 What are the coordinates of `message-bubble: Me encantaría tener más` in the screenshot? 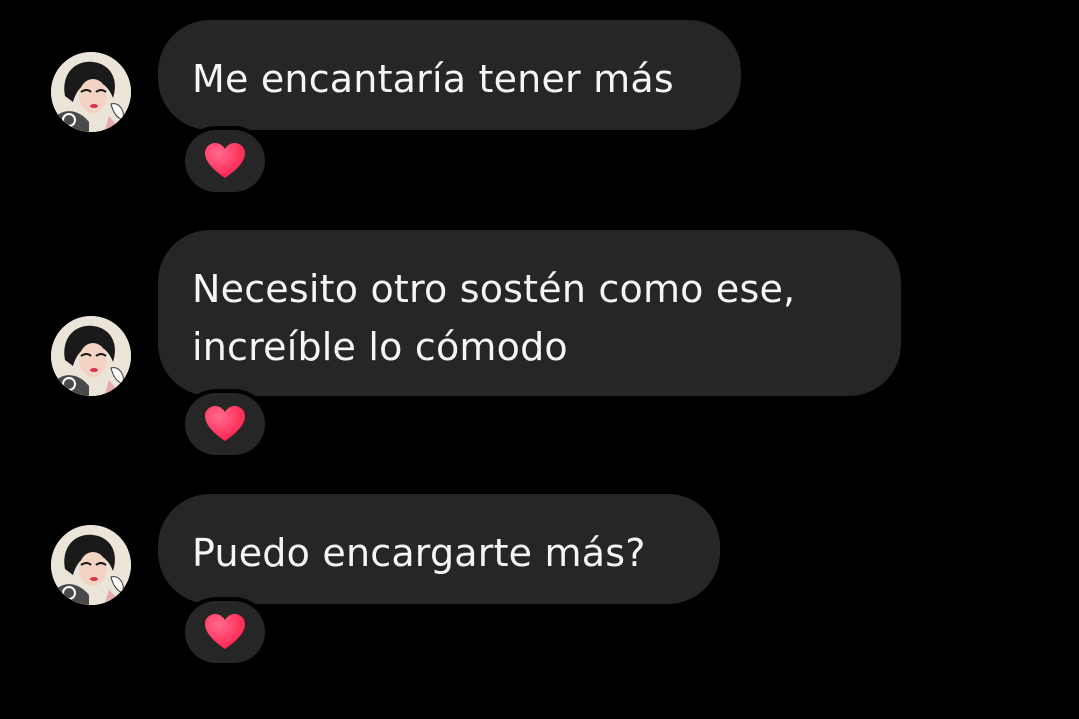 It's located at (449, 75).